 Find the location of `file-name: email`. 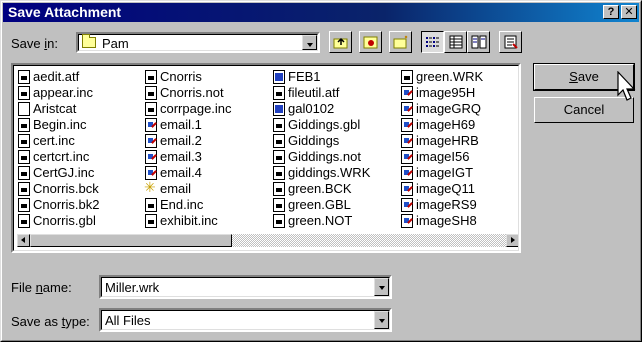

file-name: email is located at coordinates (176, 188).